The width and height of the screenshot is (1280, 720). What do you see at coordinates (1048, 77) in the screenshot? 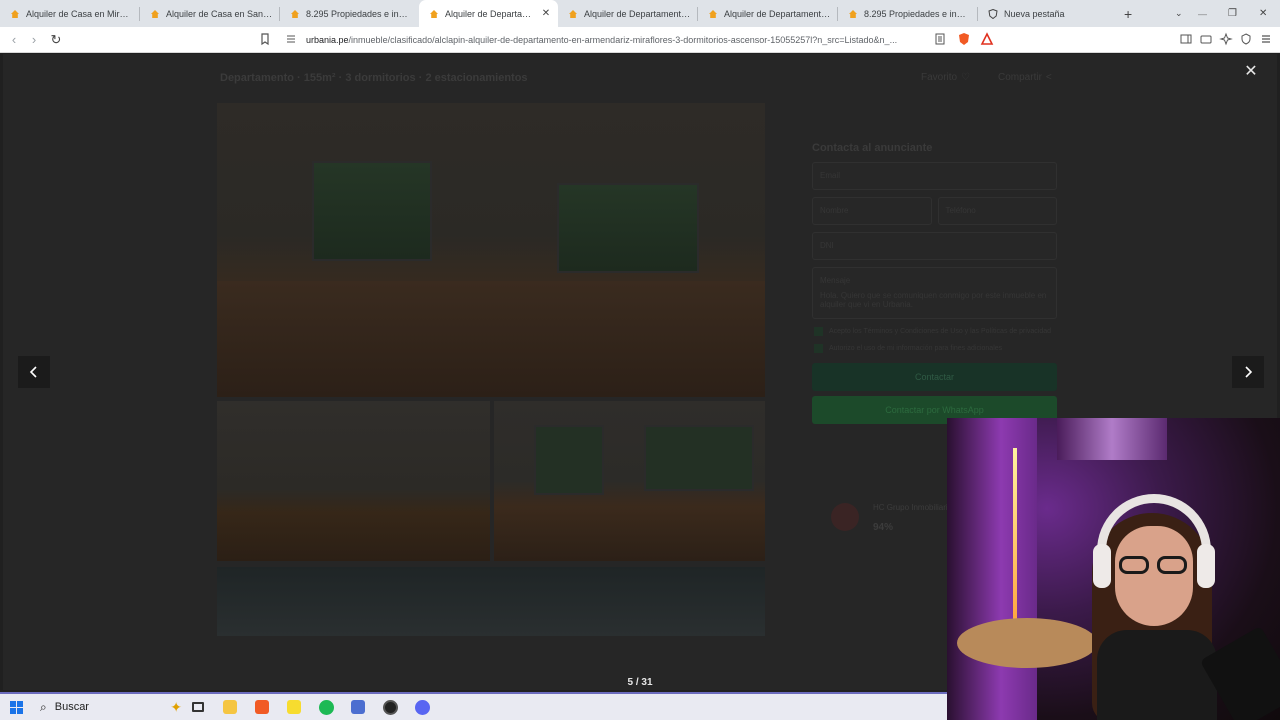
I see `share-icon: <` at bounding box center [1048, 77].